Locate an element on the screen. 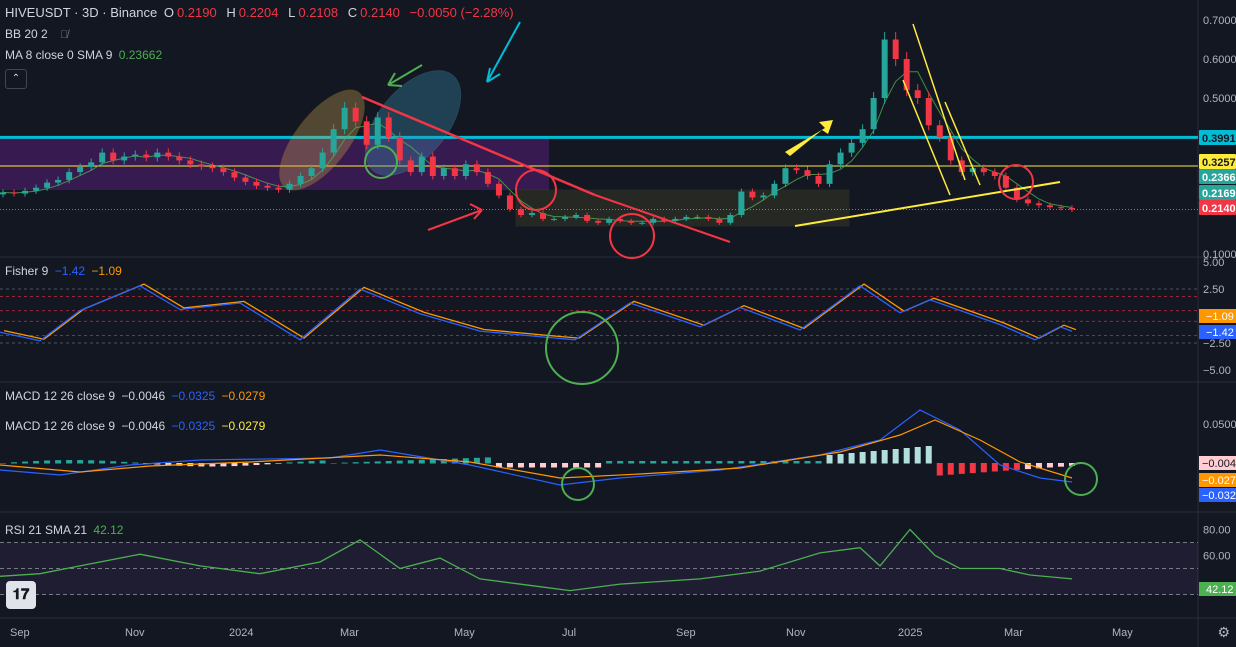 The height and width of the screenshot is (647, 1236). macd-line-value: −0.0325 is located at coordinates (193, 396).